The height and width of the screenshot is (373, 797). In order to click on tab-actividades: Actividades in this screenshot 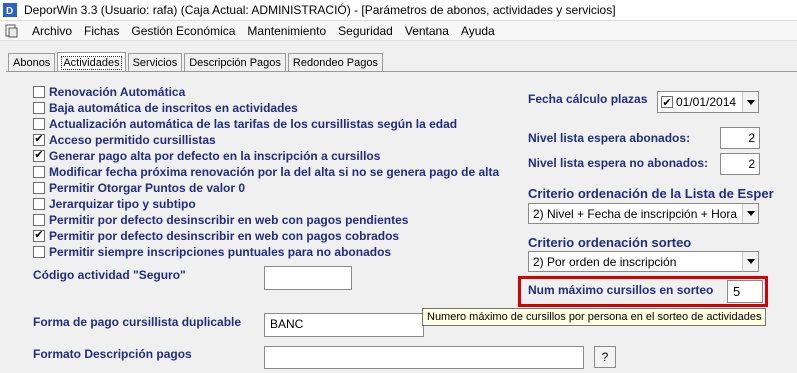, I will do `click(91, 62)`.